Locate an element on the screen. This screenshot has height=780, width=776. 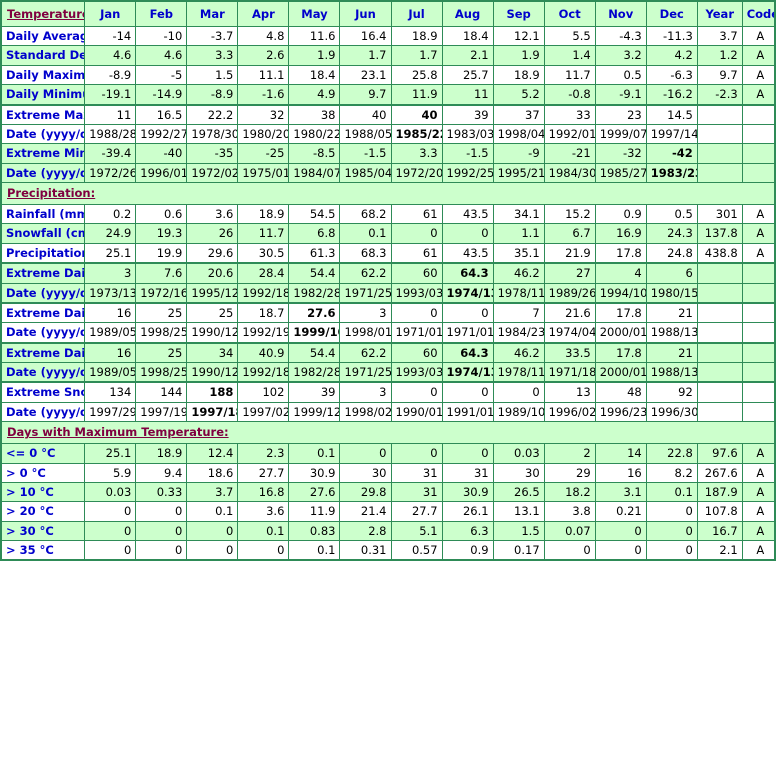
cell-jul: 40 is located at coordinates (416, 114).